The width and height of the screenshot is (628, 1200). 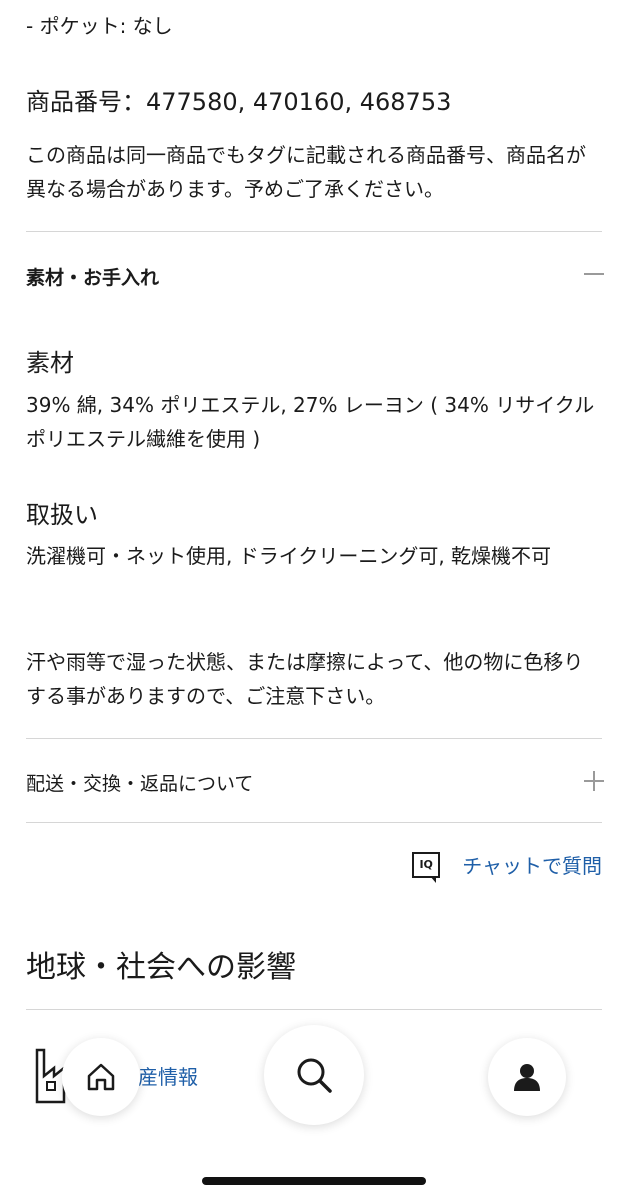 I want to click on product-number: 商品番号：477580, 470160, 468753, so click(x=239, y=102).